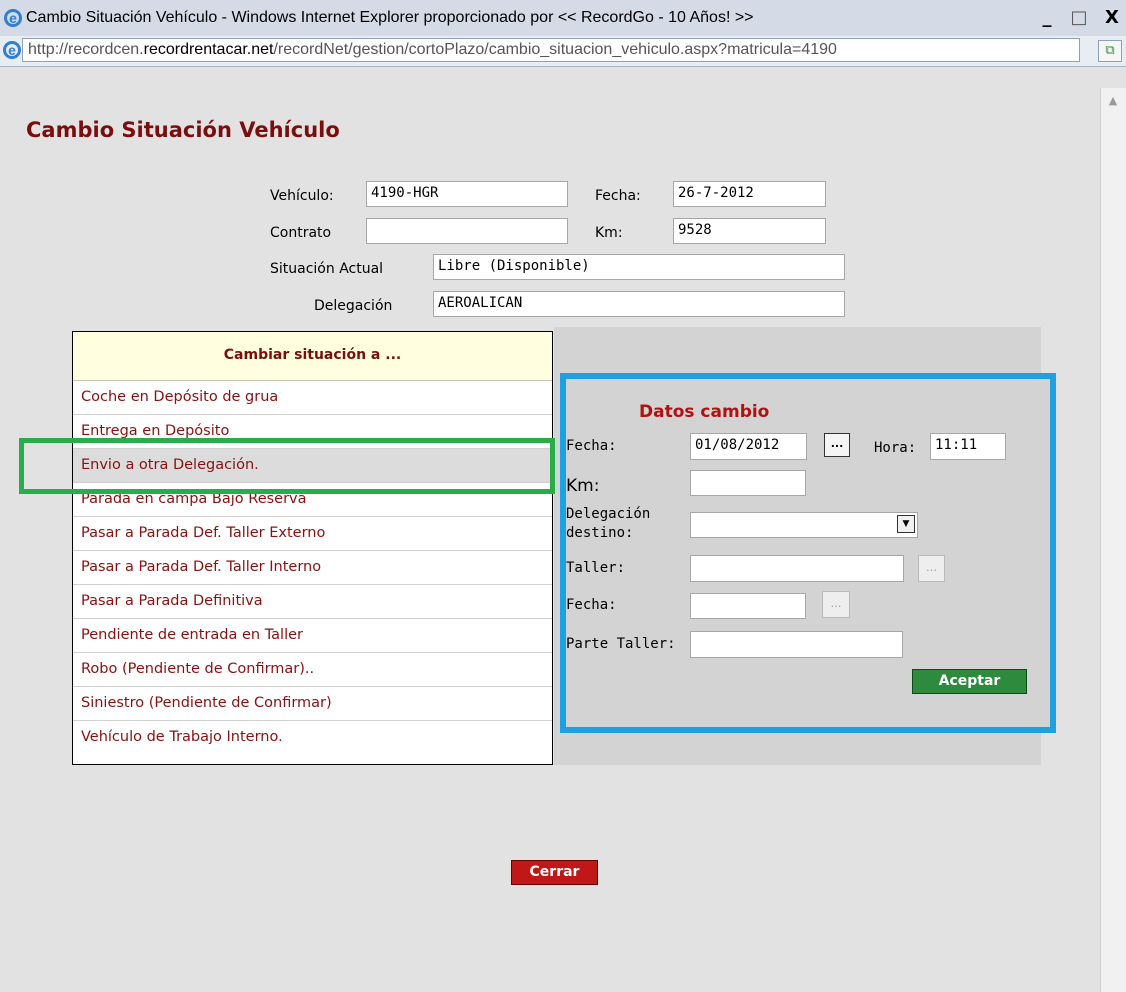 The image size is (1126, 992). Describe the element at coordinates (609, 233) in the screenshot. I see `km-label: Km:` at that location.